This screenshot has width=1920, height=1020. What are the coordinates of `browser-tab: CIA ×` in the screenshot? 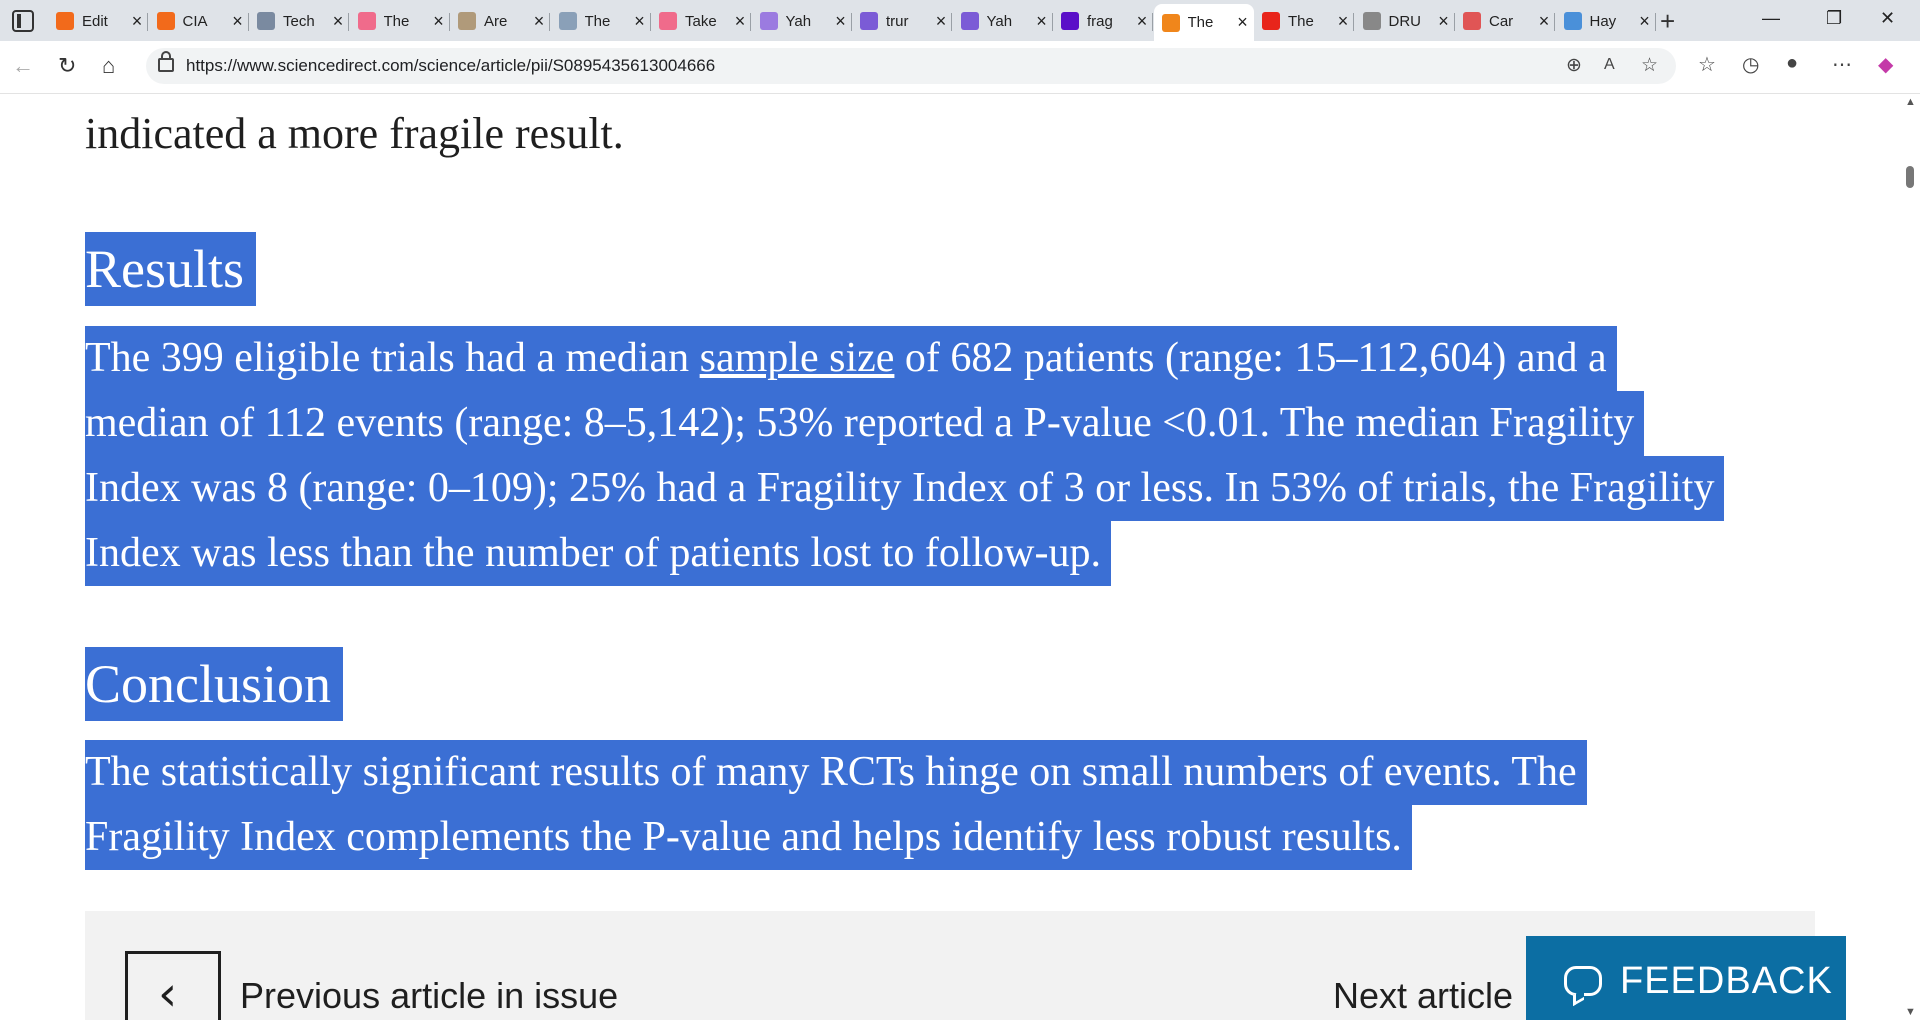 It's located at (199, 21).